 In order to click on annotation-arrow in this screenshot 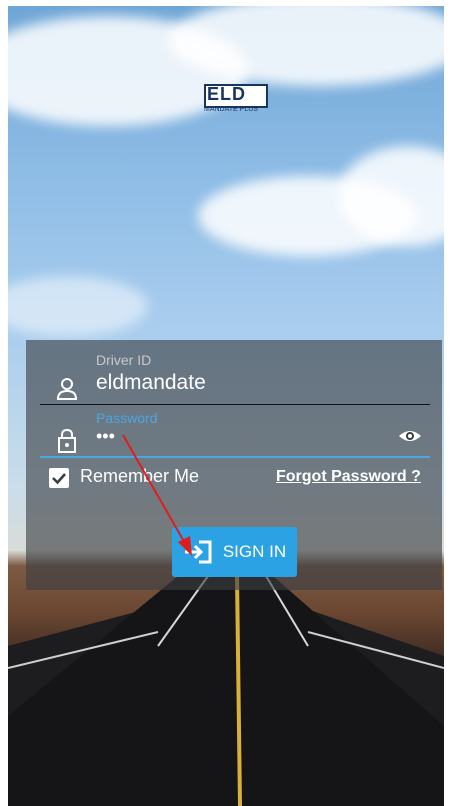, I will do `click(157, 495)`.